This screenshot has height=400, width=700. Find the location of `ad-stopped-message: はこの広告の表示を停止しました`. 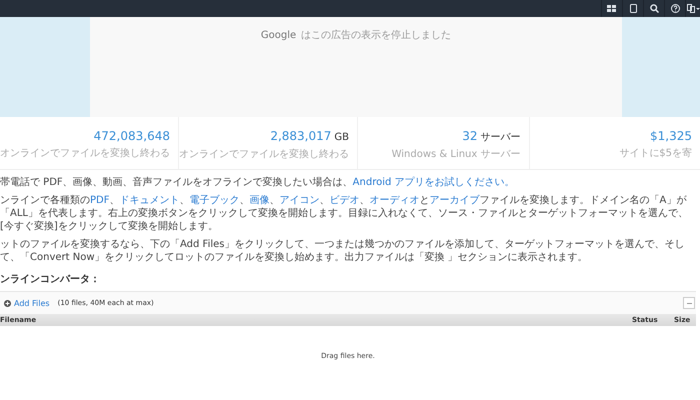

ad-stopped-message: はこの広告の表示を停止しました is located at coordinates (376, 35).